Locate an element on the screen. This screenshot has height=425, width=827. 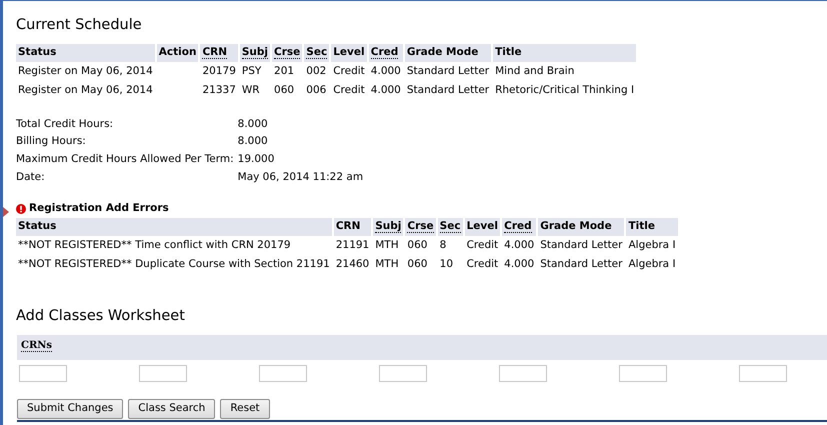
table-cell-text: 21460 is located at coordinates (352, 264).